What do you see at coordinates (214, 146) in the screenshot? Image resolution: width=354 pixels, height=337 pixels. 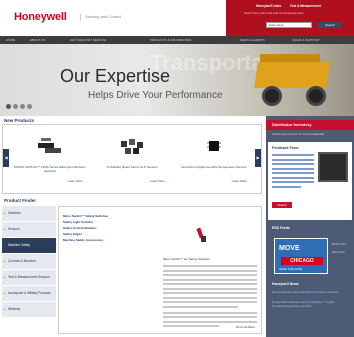 I see `chip-product-icon` at bounding box center [214, 146].